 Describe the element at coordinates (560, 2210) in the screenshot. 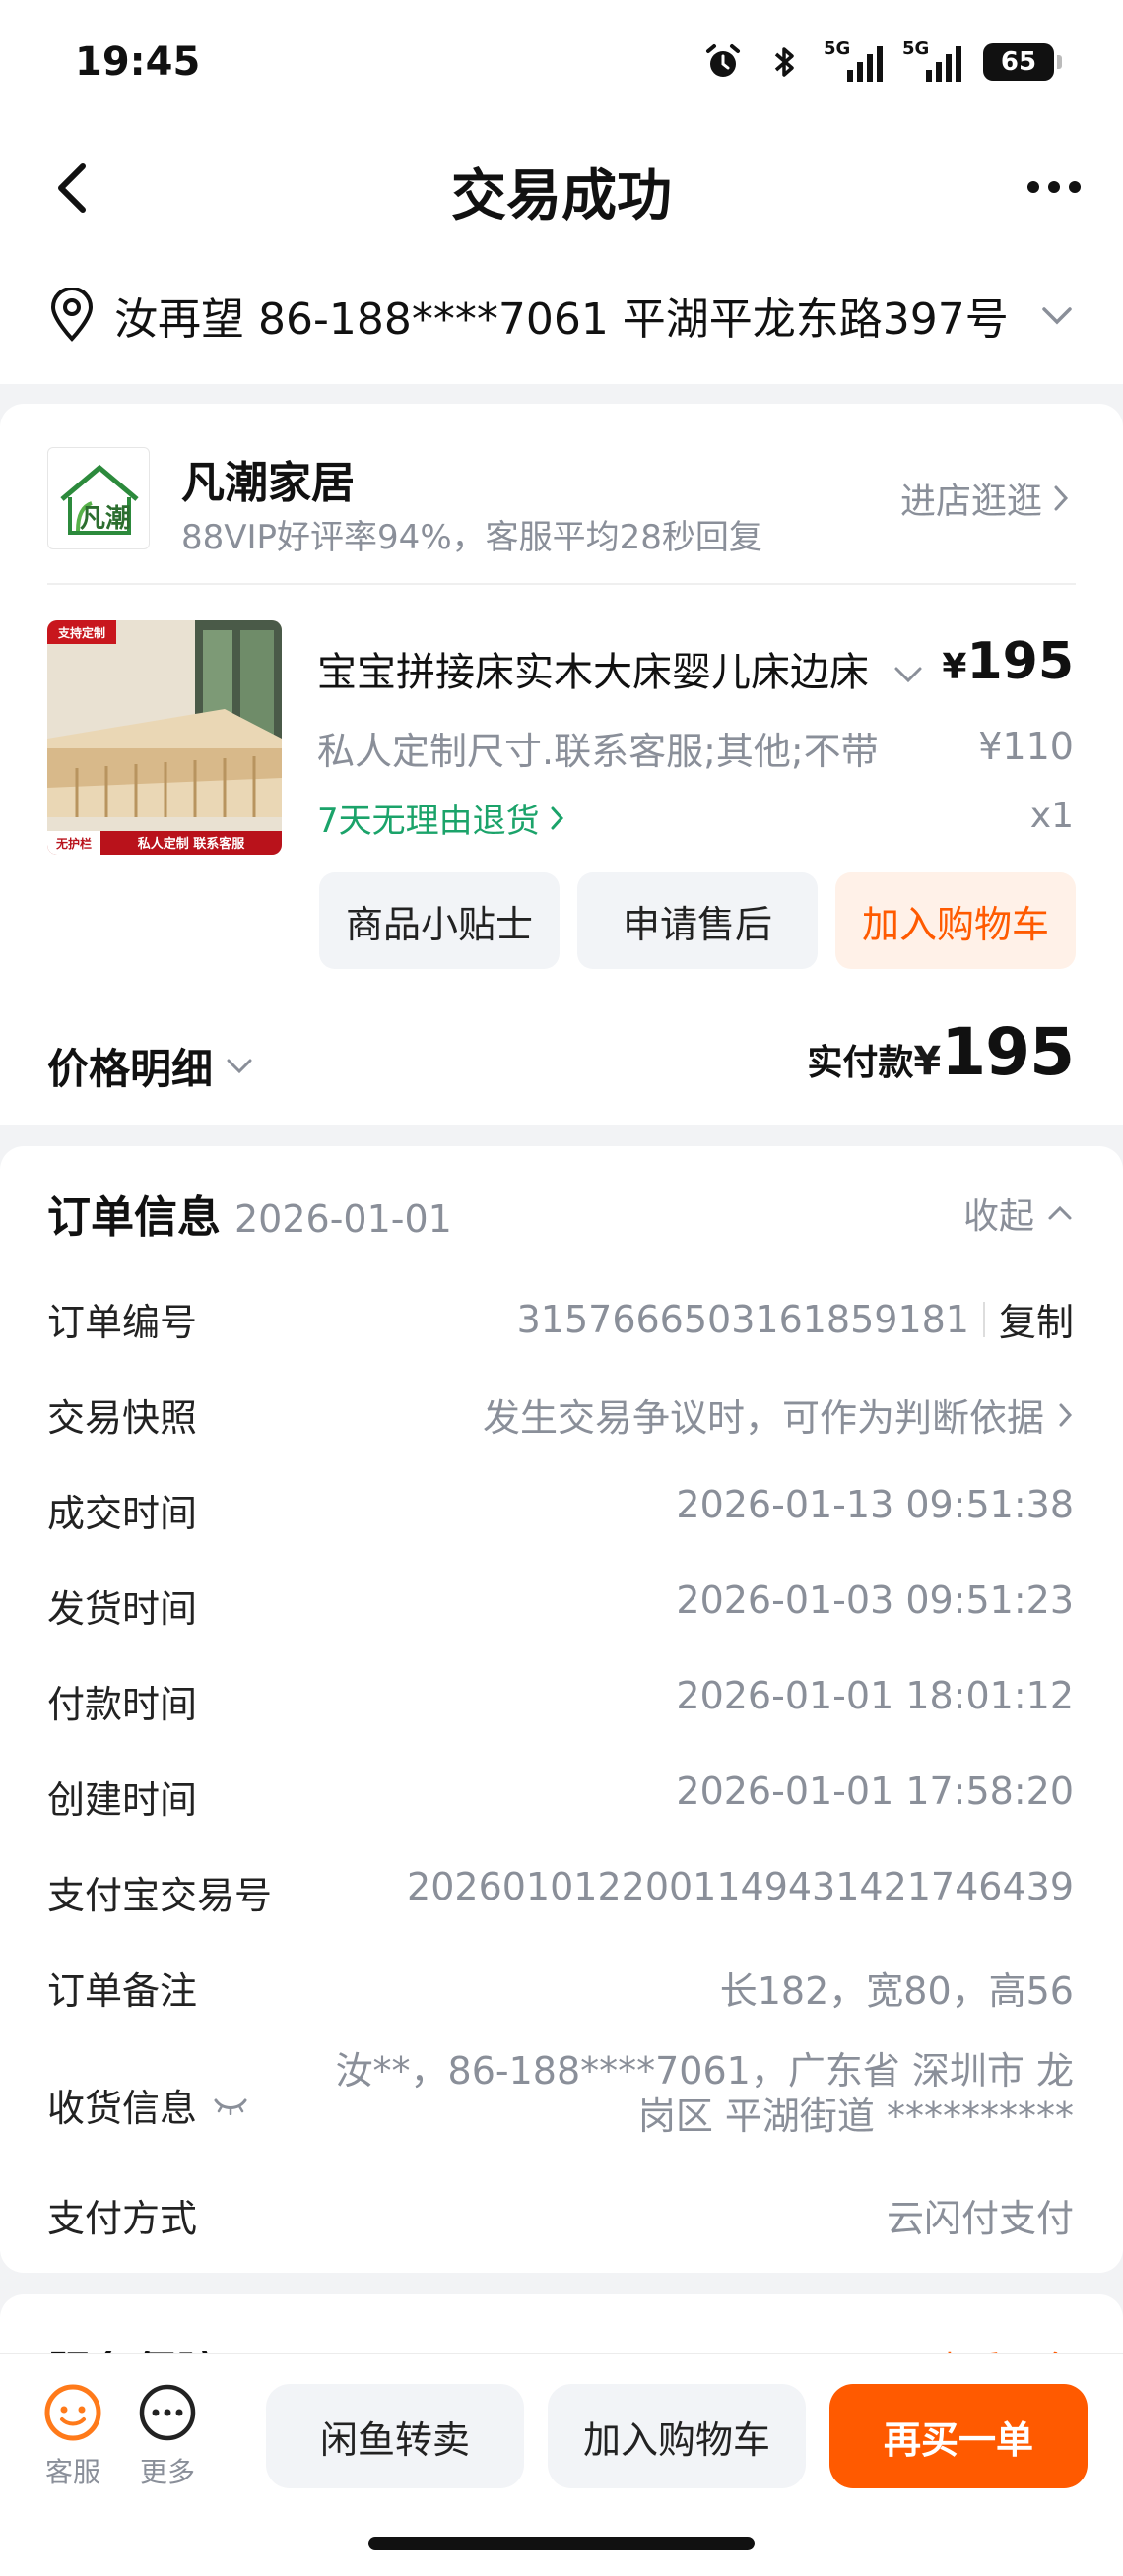

I see `order-row-pay-method: 支付方式 云闪付支付` at that location.